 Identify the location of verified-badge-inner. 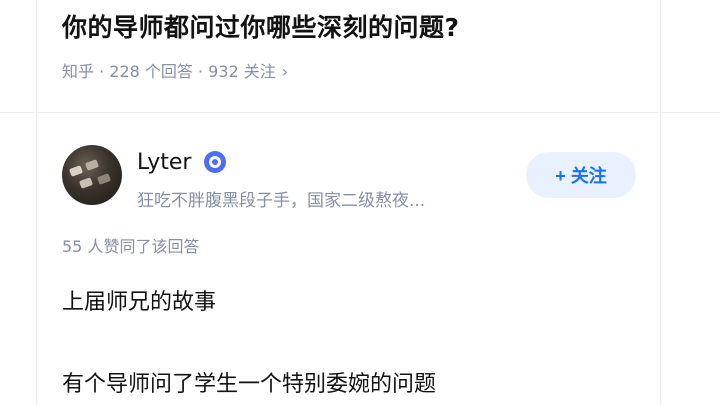
(215, 162).